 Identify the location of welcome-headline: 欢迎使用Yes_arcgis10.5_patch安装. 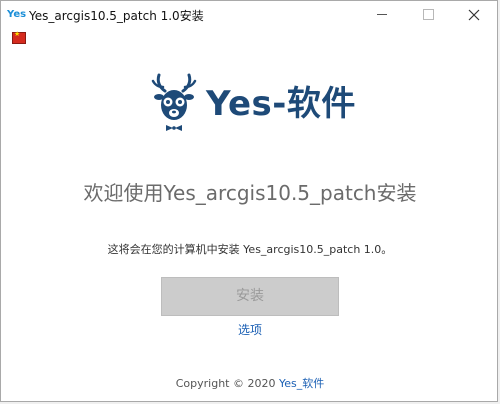
(250, 193).